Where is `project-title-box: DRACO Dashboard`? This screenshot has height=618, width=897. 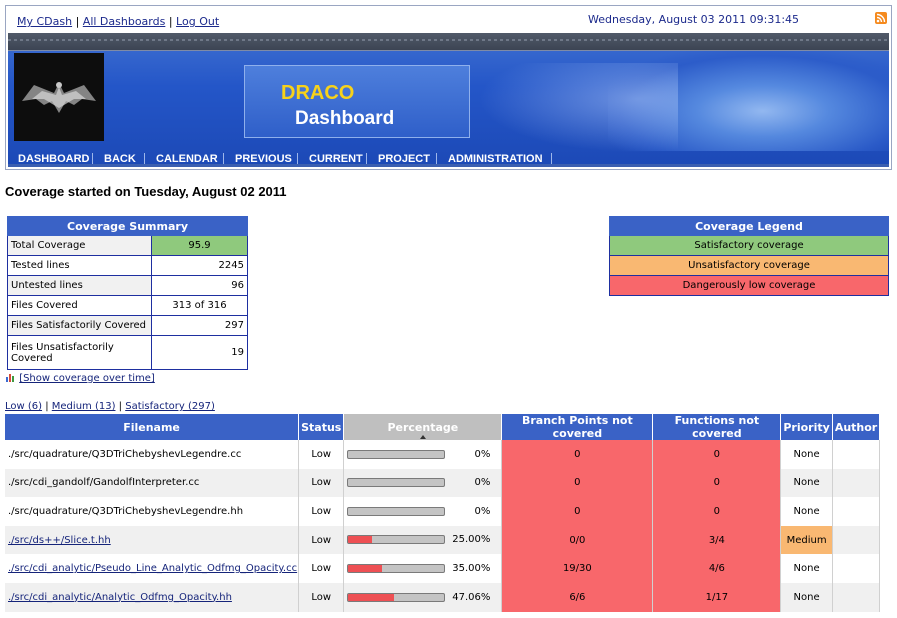 project-title-box: DRACO Dashboard is located at coordinates (357, 101).